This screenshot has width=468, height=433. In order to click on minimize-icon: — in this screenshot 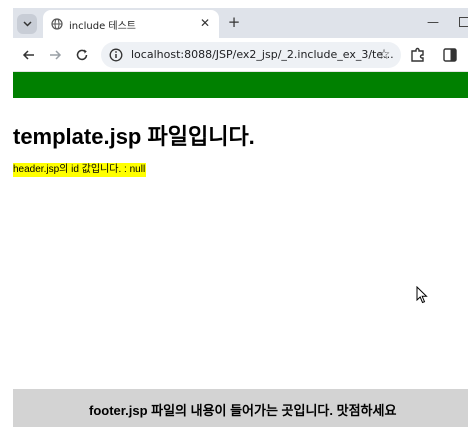, I will do `click(433, 22)`.